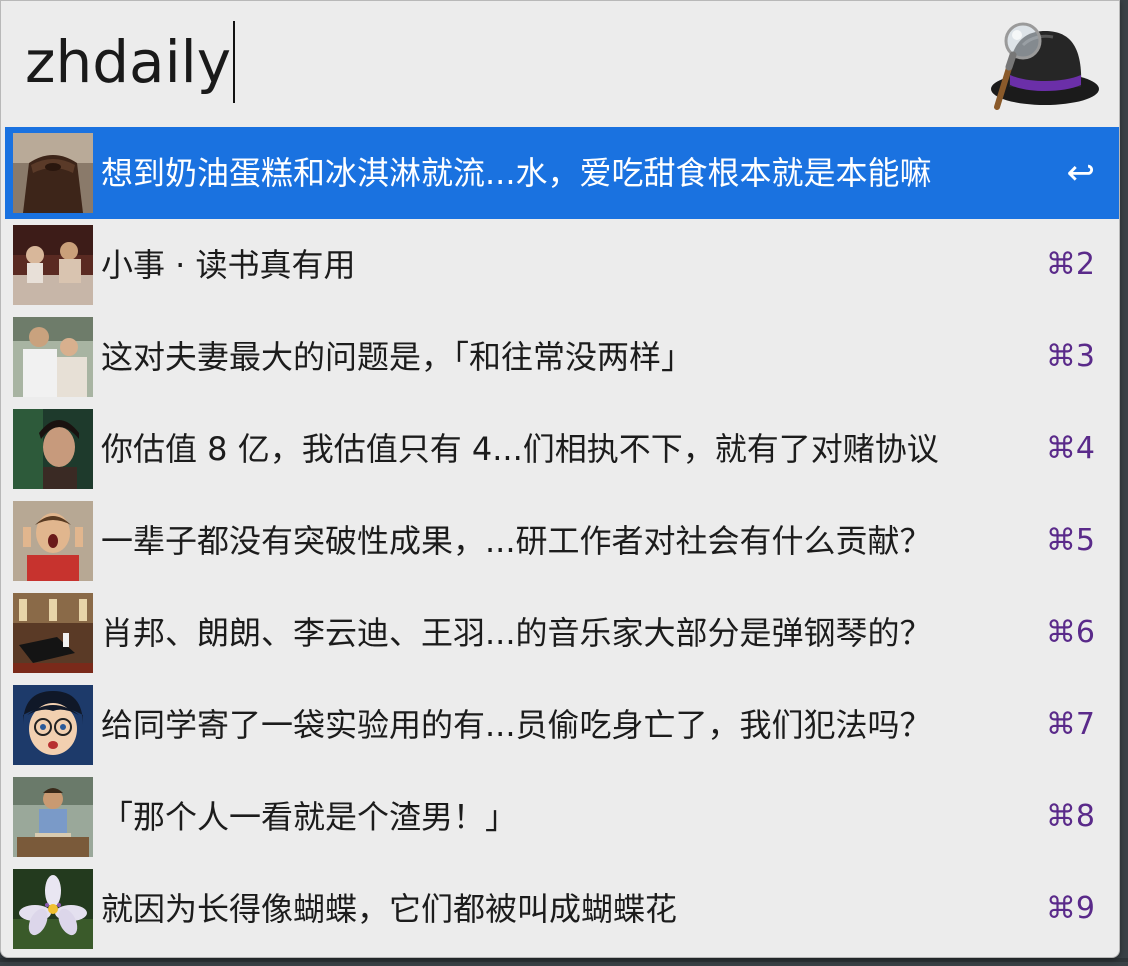 The width and height of the screenshot is (1128, 966). What do you see at coordinates (560, 63) in the screenshot?
I see `search-bar: zhdaily` at bounding box center [560, 63].